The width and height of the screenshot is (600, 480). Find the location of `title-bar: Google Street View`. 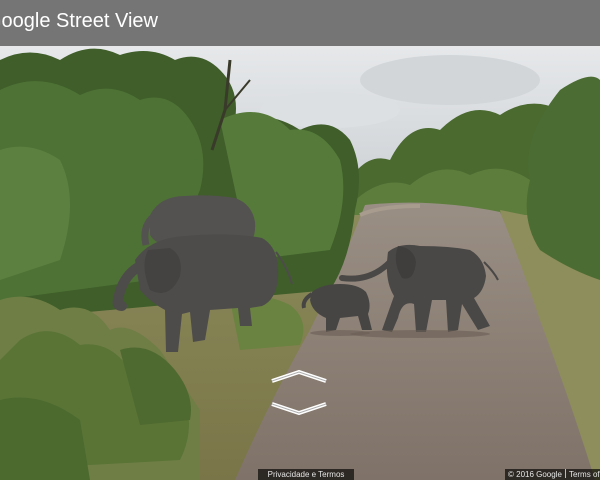

title-bar: Google Street View is located at coordinates (300, 23).